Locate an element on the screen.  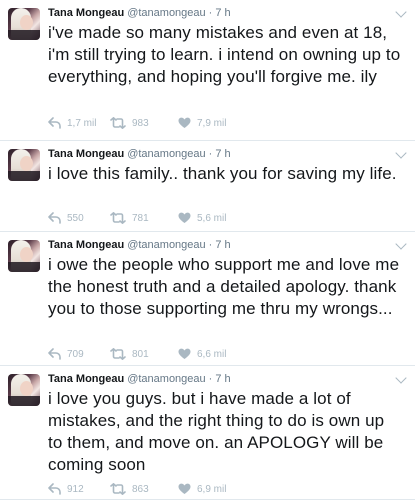
reply-count: 1,7 mil is located at coordinates (82, 123).